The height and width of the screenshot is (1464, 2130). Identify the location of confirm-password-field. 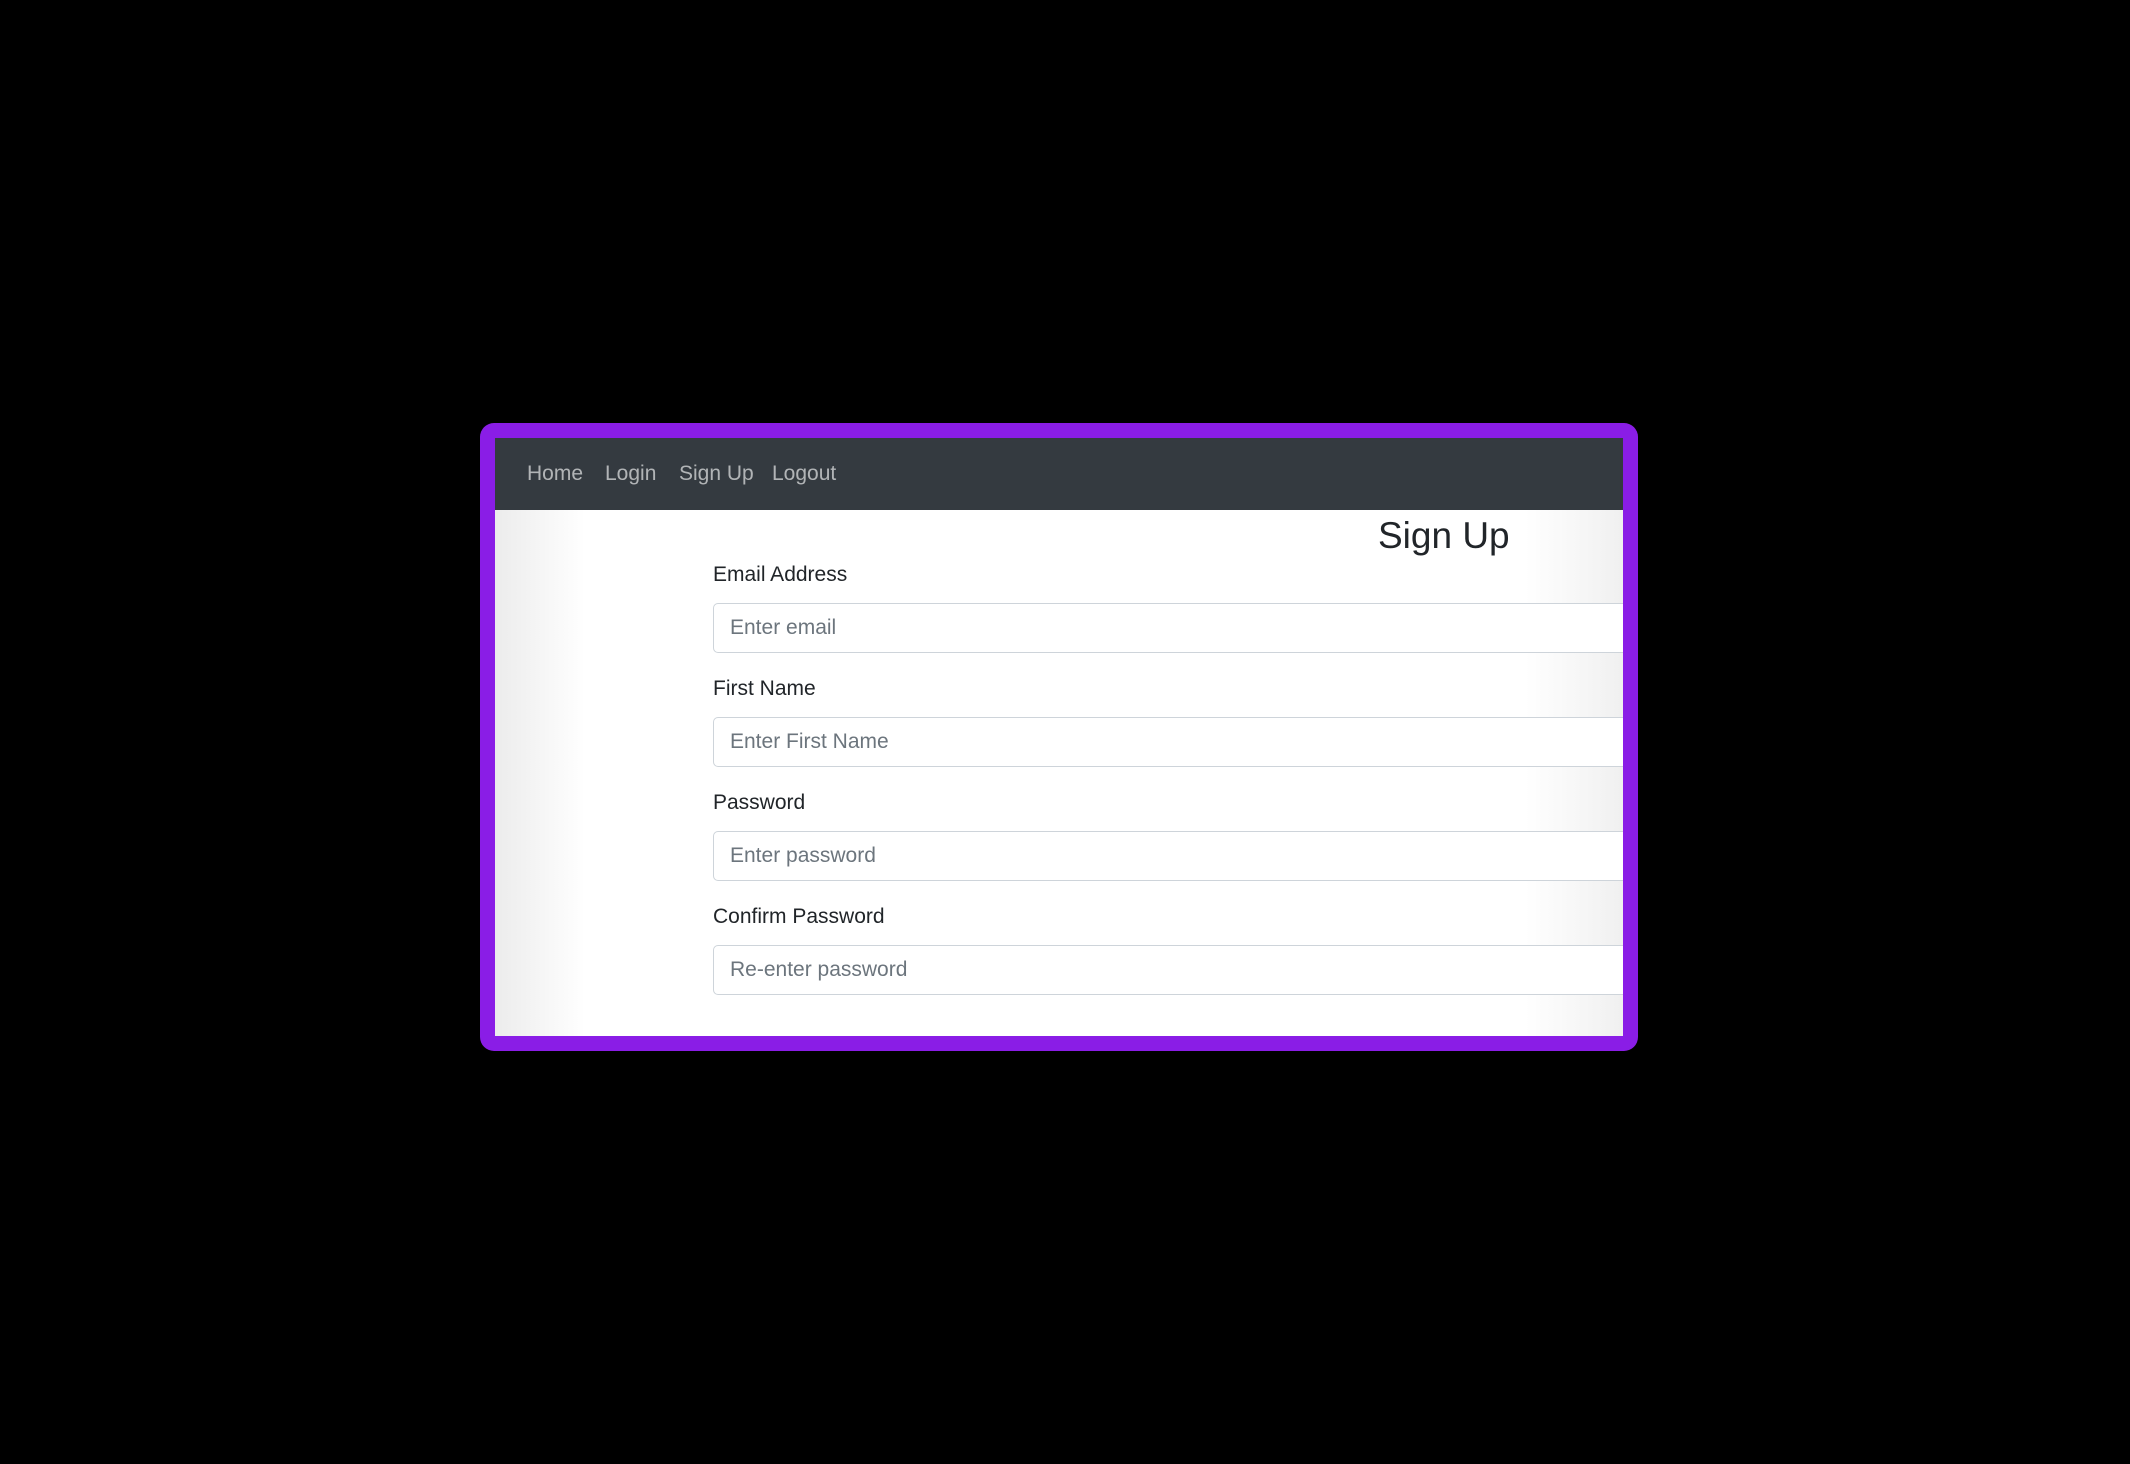
(1168, 970).